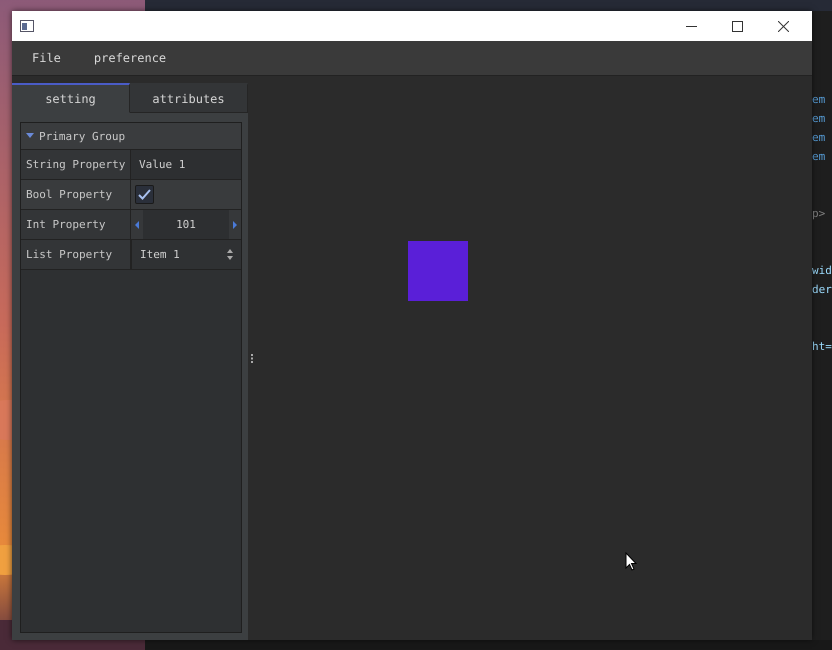 The height and width of the screenshot is (650, 832). I want to click on menu-item: File, so click(46, 58).